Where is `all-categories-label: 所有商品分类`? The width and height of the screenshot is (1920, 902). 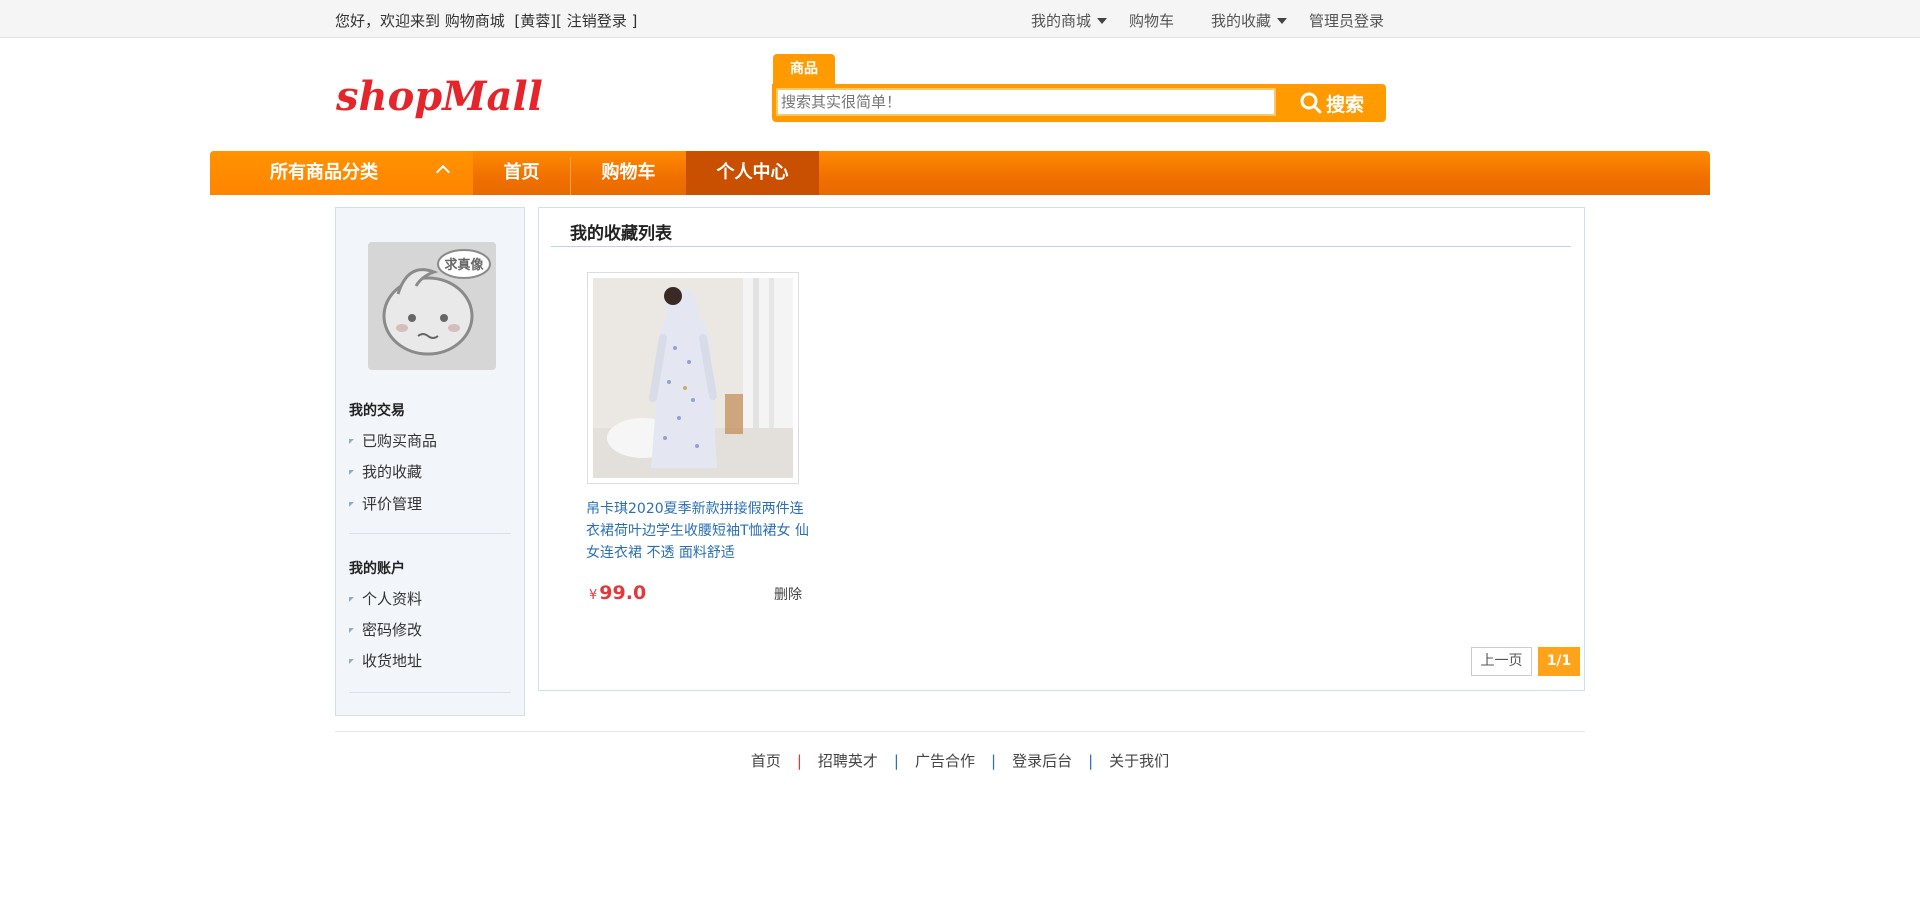 all-categories-label: 所有商品分类 is located at coordinates (324, 172).